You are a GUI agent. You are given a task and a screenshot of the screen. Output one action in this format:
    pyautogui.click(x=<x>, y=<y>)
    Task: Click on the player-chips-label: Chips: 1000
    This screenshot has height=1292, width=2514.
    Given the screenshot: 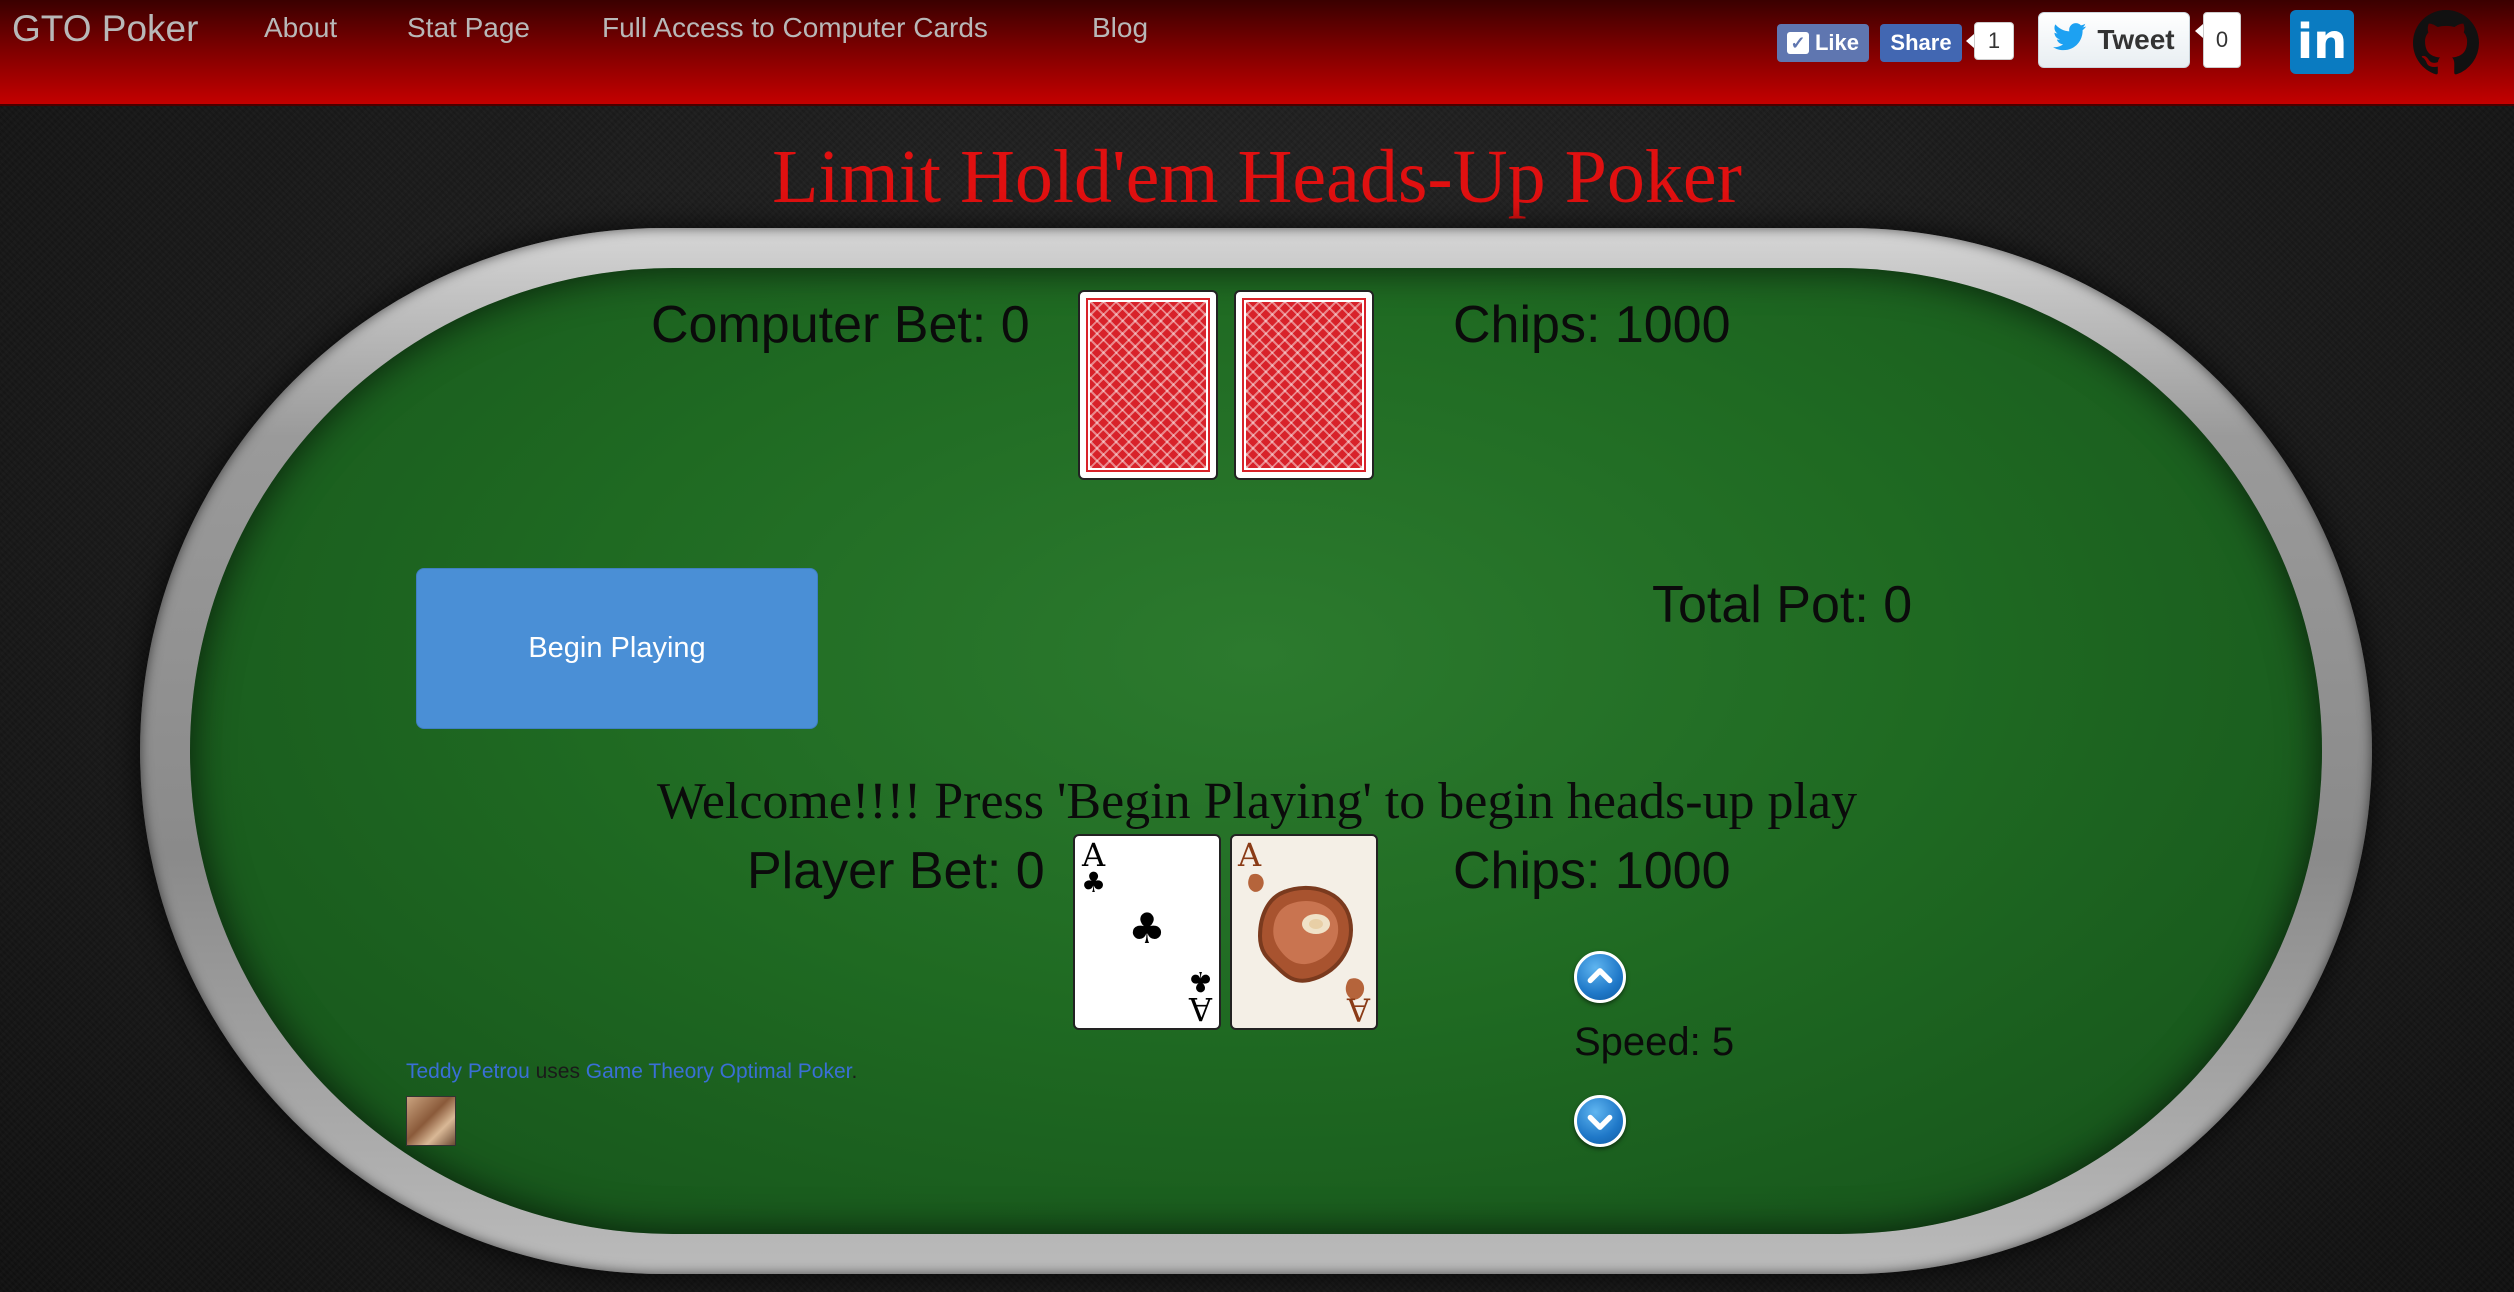 What is the action you would take?
    pyautogui.click(x=1592, y=871)
    